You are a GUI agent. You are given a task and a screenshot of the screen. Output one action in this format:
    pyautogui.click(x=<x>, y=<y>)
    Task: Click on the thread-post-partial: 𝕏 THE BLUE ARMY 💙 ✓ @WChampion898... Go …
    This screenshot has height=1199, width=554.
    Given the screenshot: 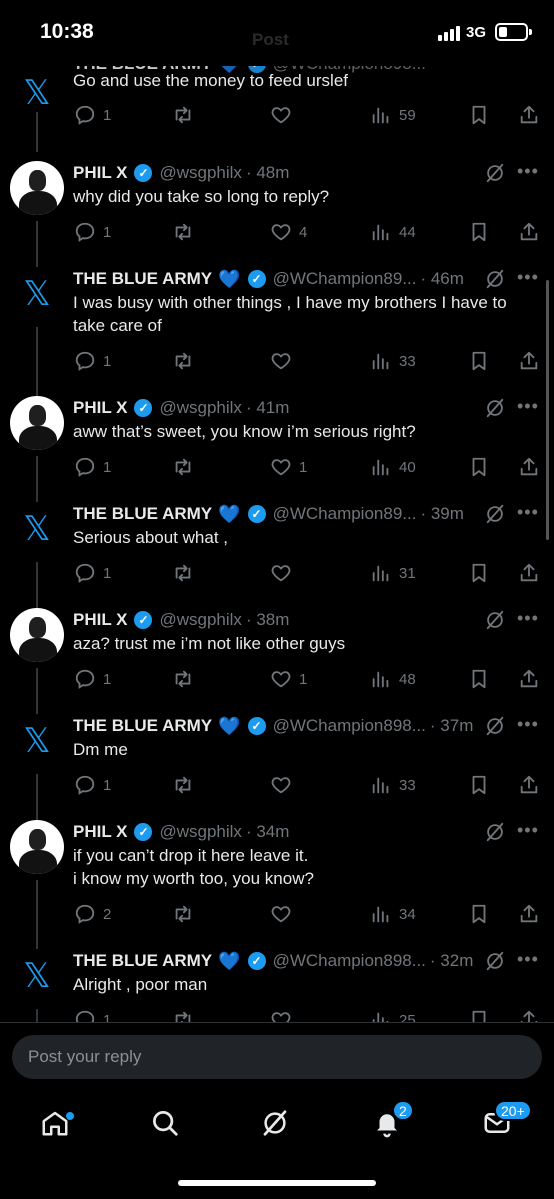 What is the action you would take?
    pyautogui.click(x=277, y=109)
    